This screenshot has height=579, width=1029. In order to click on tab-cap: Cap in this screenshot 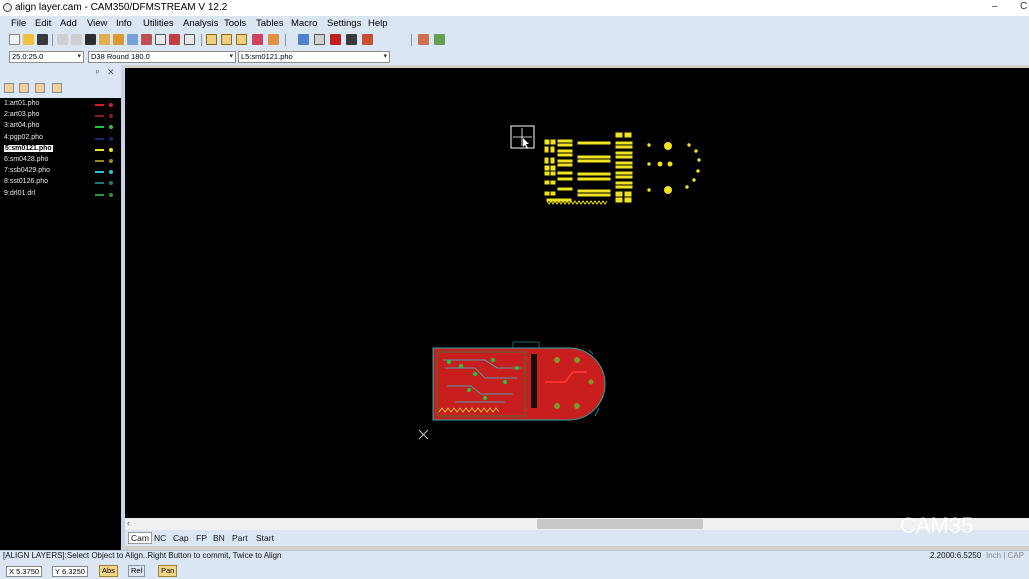, I will do `click(181, 538)`.